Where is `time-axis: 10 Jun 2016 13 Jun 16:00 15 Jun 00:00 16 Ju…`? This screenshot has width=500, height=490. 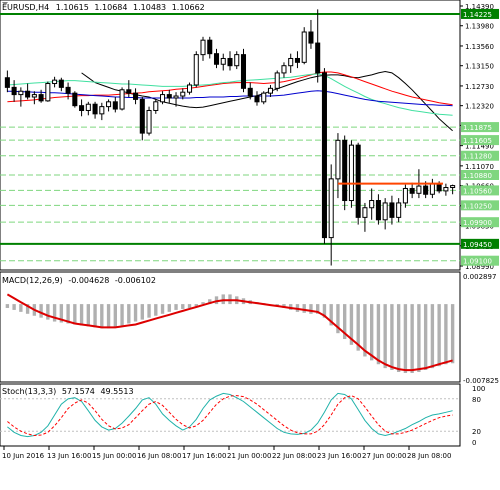
time-axis: 10 Jun 2016 13 Jun 16:00 15 Jun 00:00 16 Ju… is located at coordinates (226, 453).